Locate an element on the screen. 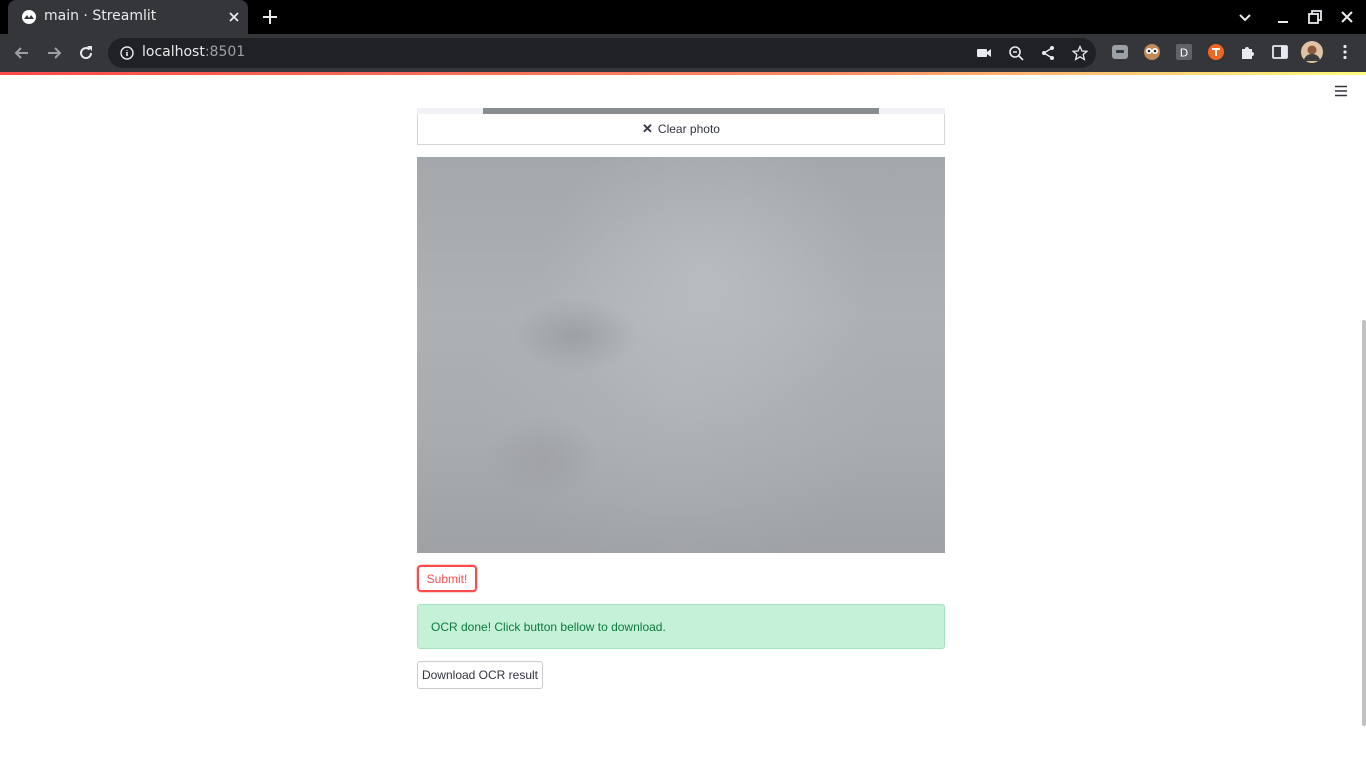 The image size is (1366, 768). svg-text: D is located at coordinates (1184, 53).